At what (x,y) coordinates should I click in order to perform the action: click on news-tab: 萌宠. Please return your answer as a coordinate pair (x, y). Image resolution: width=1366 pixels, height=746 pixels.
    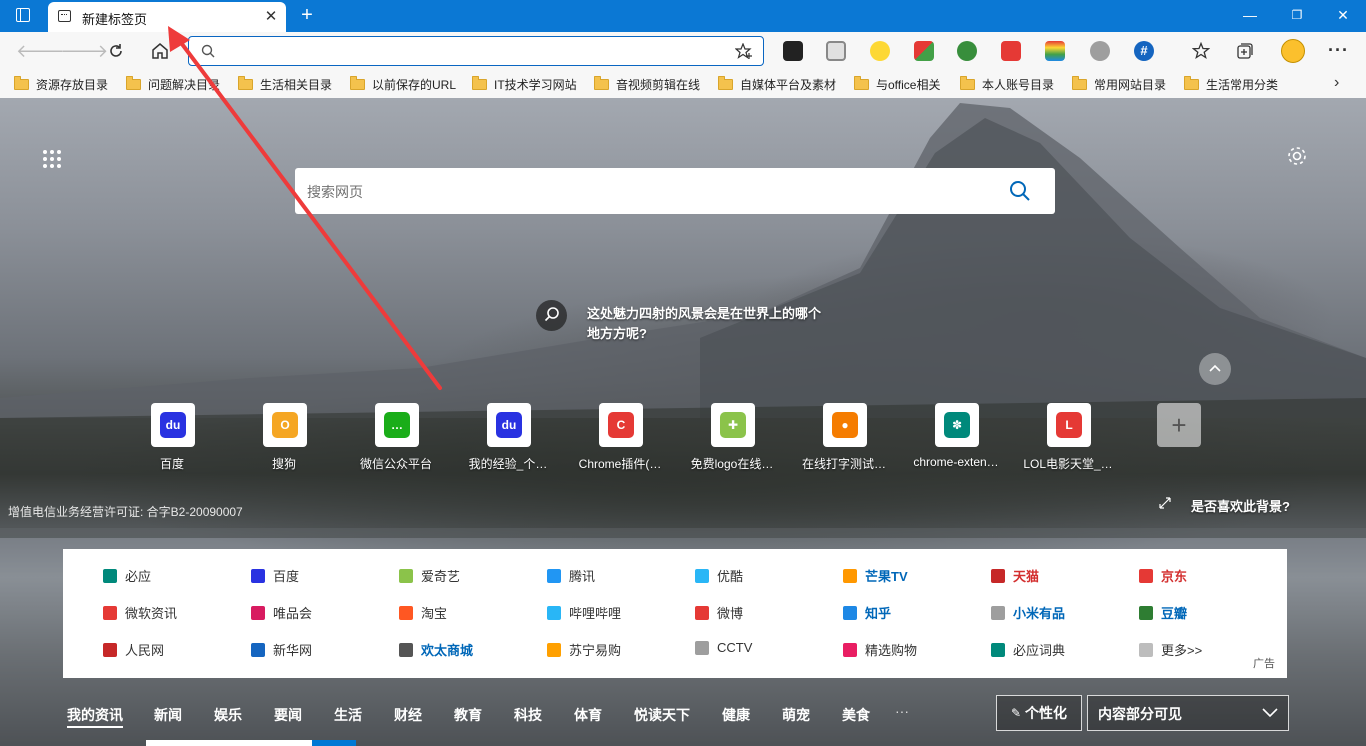
    Looking at the image, I should click on (796, 715).